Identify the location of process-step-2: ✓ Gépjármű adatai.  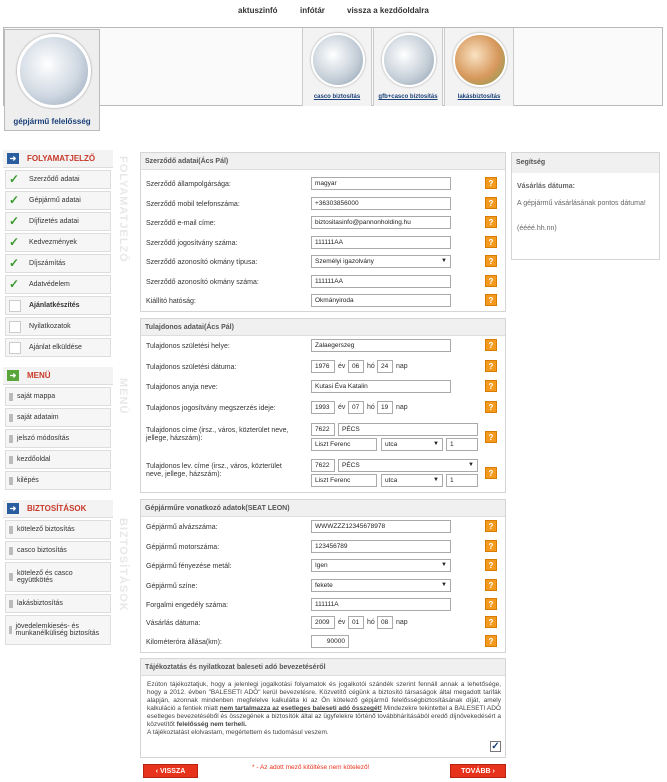
(58, 200).